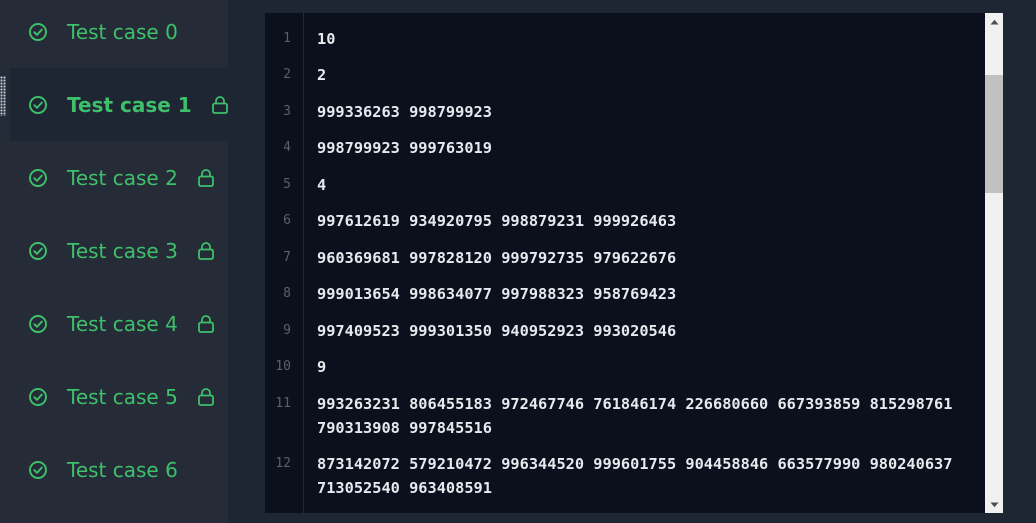 This screenshot has height=523, width=1036. Describe the element at coordinates (287, 38) in the screenshot. I see `line-number: 1` at that location.